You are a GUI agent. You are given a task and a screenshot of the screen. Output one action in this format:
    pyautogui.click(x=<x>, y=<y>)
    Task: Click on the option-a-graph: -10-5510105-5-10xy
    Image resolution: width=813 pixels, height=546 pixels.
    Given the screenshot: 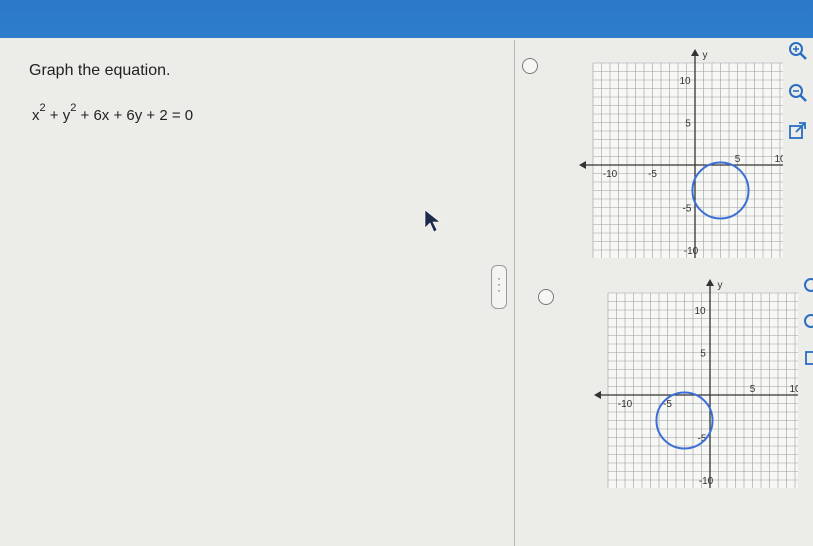 What is the action you would take?
    pyautogui.click(x=675, y=153)
    